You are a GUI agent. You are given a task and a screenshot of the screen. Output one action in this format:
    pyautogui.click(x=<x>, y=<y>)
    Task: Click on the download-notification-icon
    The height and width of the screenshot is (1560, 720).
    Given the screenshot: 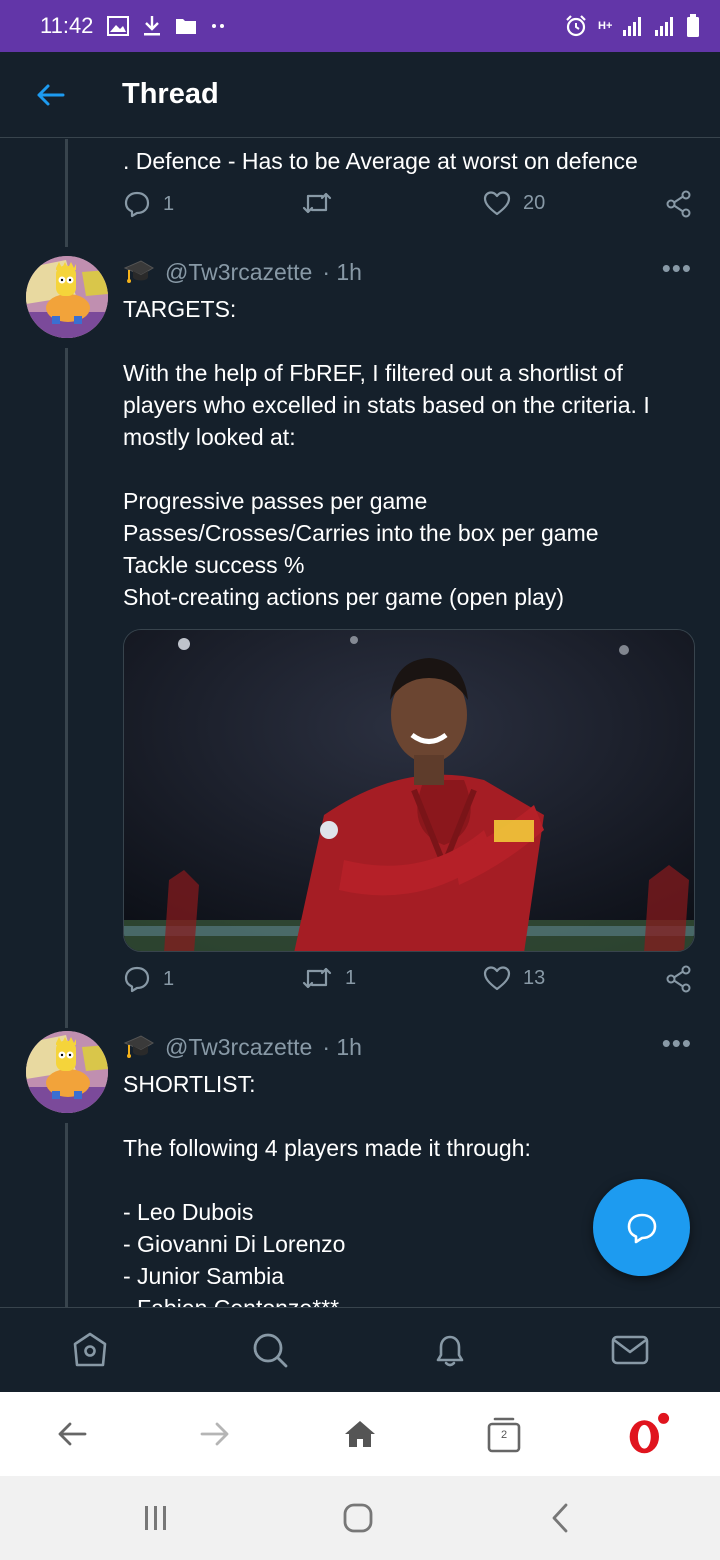 What is the action you would take?
    pyautogui.click(x=152, y=26)
    